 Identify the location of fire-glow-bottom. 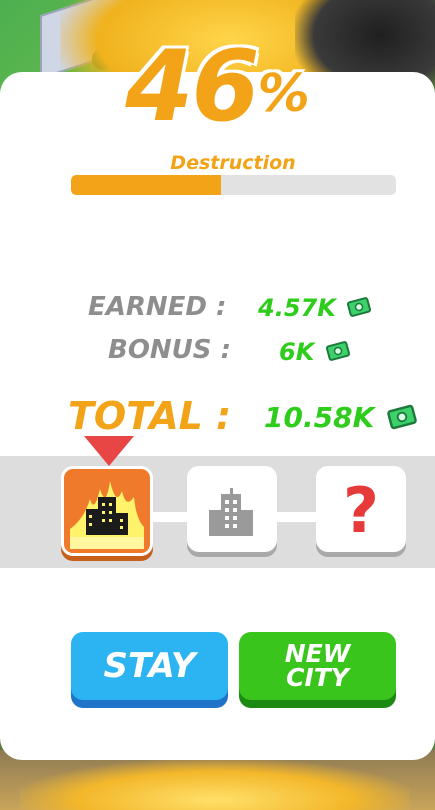
(215, 785).